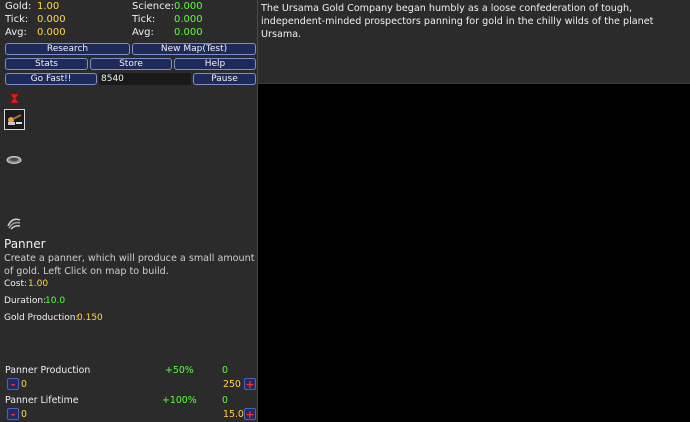  What do you see at coordinates (232, 384) in the screenshot?
I see `upgrade-cost: 250` at bounding box center [232, 384].